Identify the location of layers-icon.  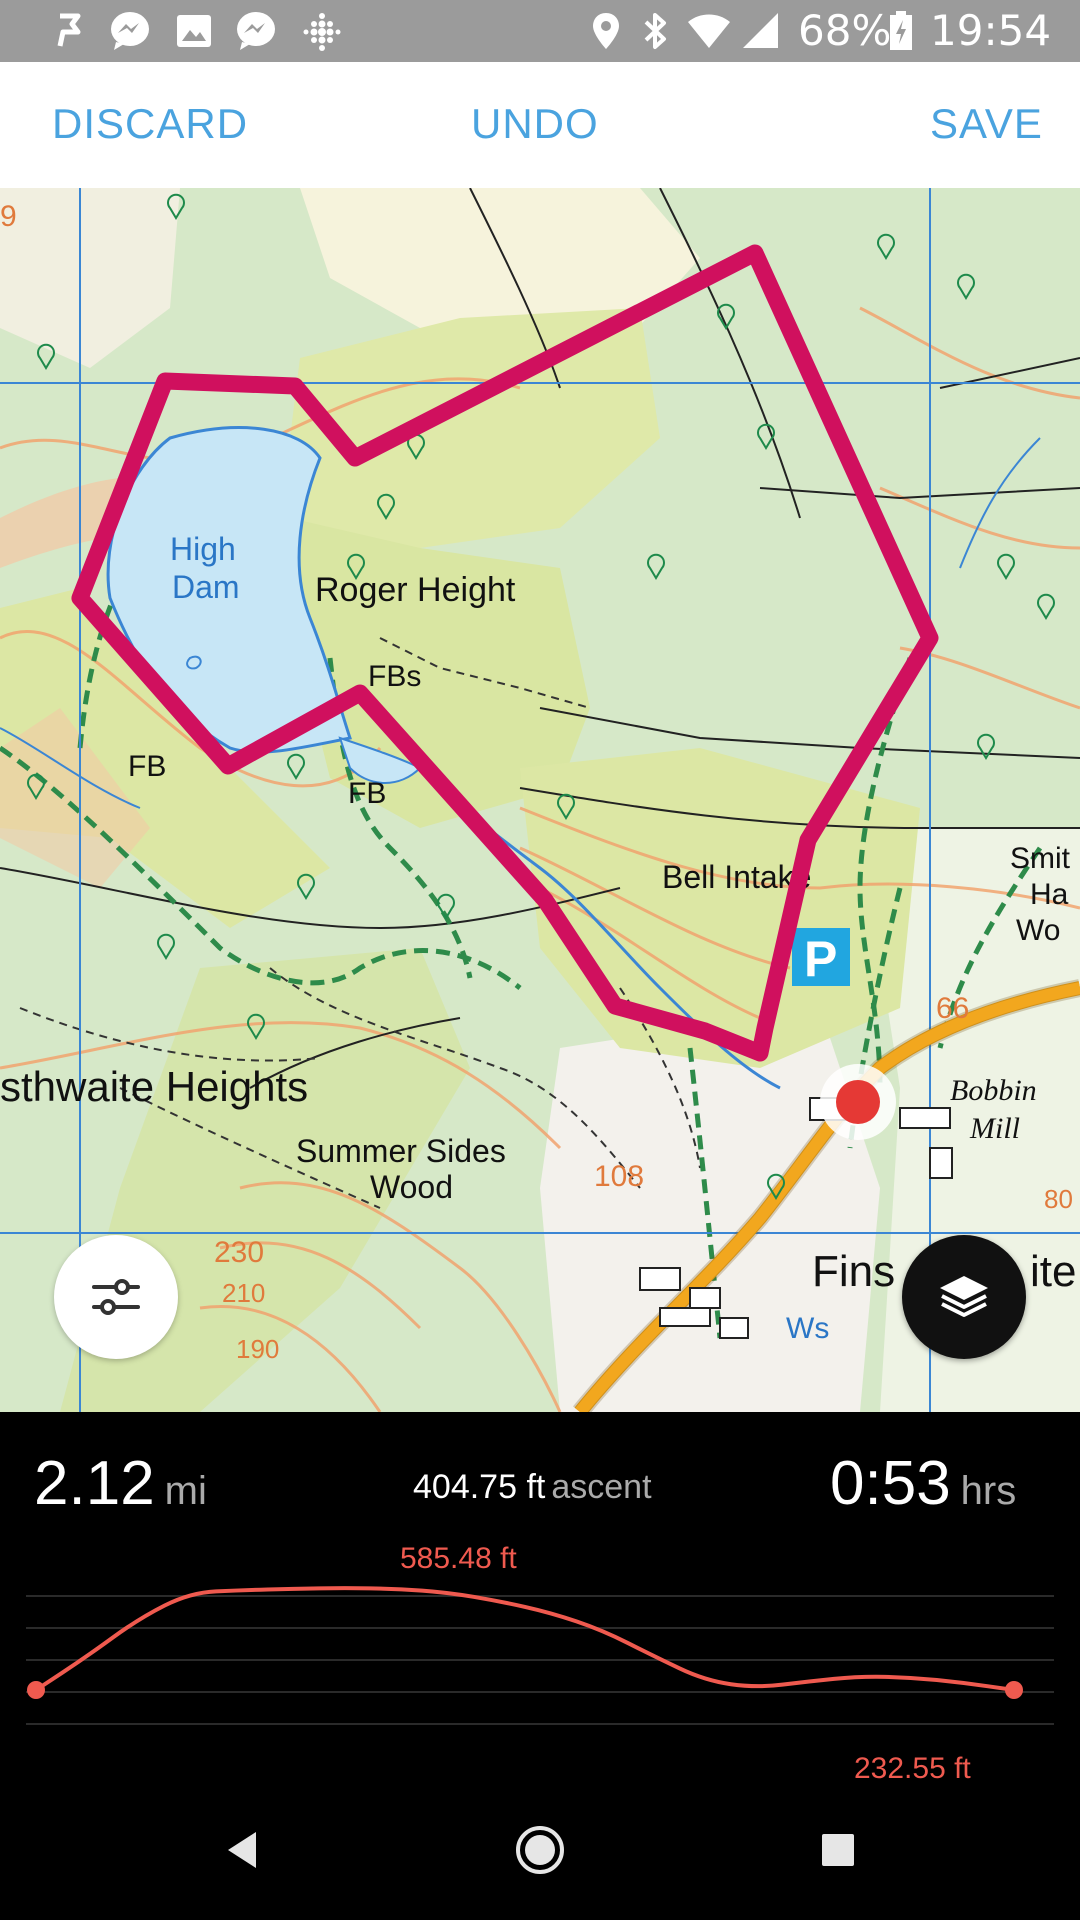
(964, 1296).